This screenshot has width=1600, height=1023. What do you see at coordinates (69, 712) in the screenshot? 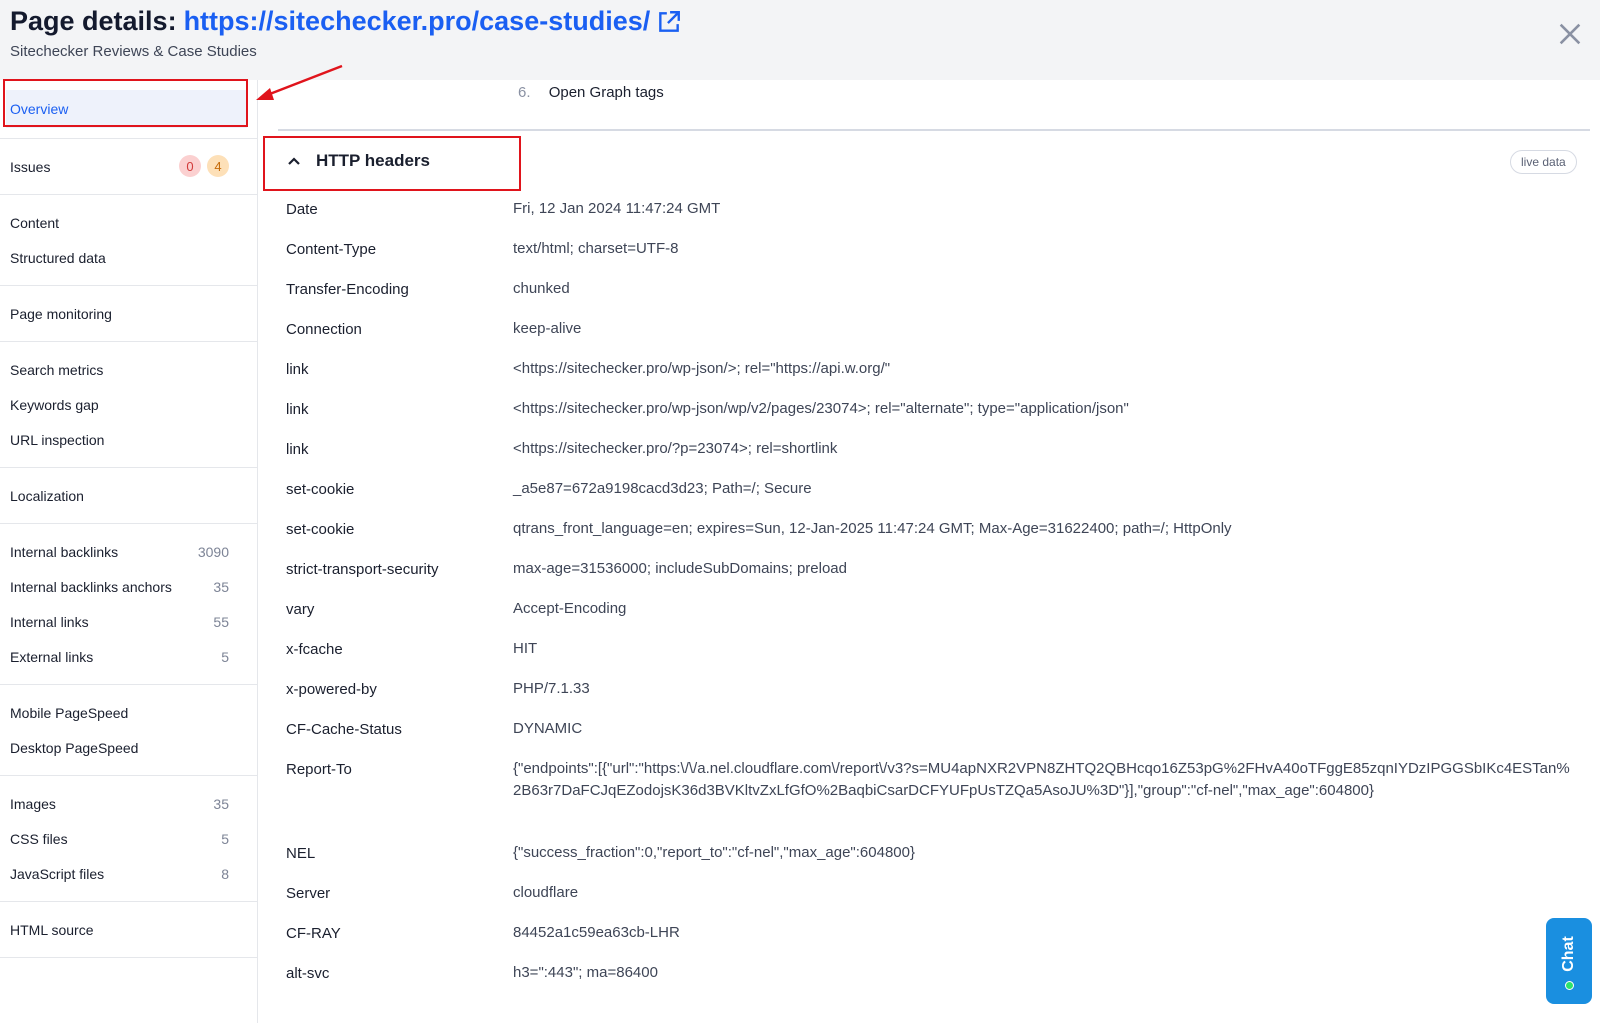
I see `sidebar-item-label: Mobile PageSpeed` at bounding box center [69, 712].